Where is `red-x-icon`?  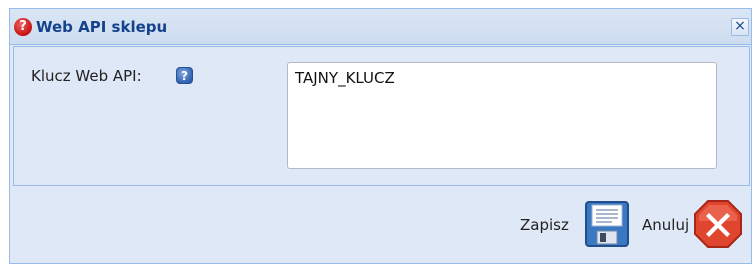 red-x-icon is located at coordinates (718, 224).